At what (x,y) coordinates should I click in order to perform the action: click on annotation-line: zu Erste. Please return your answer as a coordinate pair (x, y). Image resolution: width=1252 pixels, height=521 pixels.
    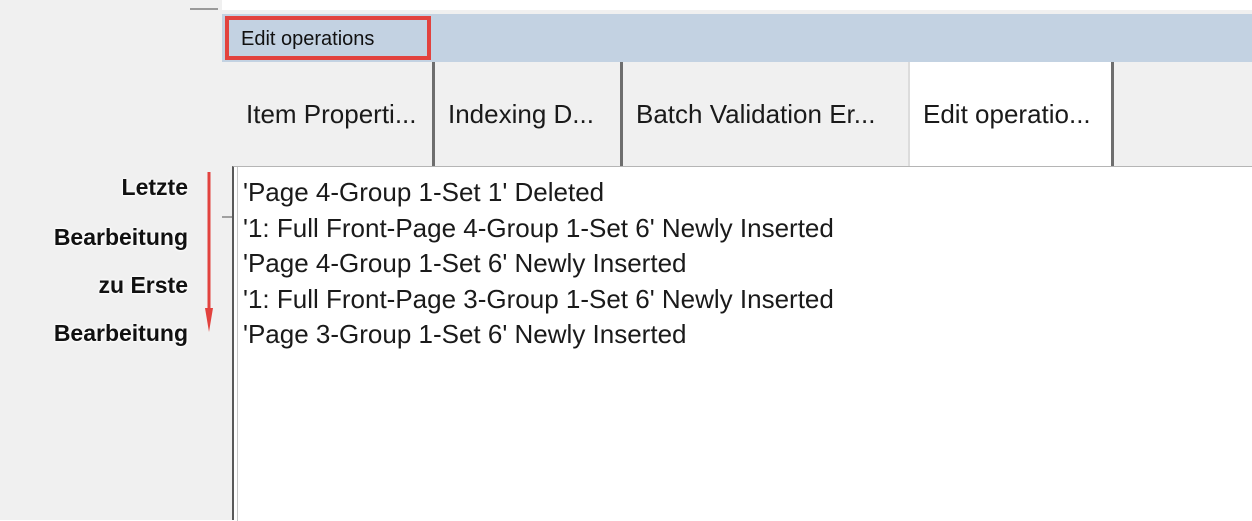
    Looking at the image, I should click on (143, 285).